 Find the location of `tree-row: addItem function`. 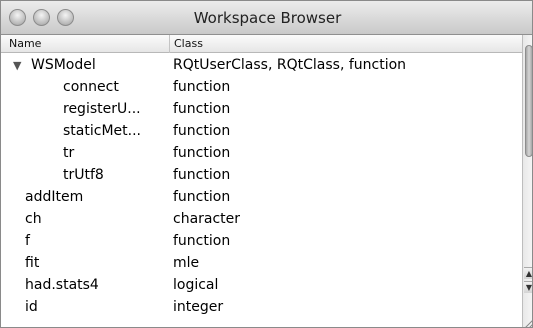

tree-row: addItem function is located at coordinates (261, 197).